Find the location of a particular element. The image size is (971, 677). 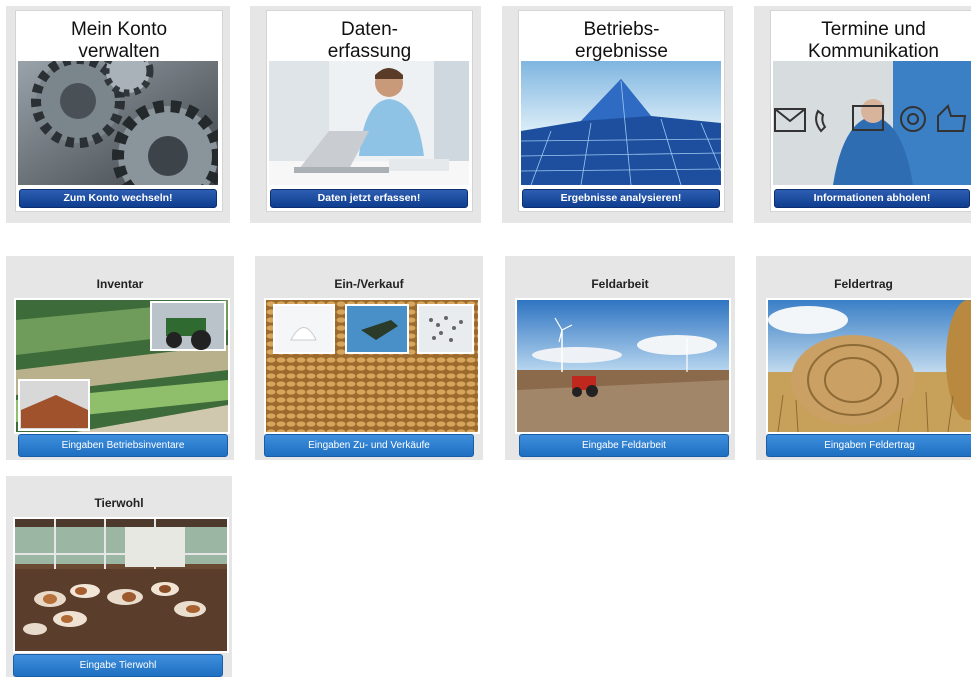

eingaben-betriebsinventare-button: Eingaben Betriebsinventare is located at coordinates (123, 445).